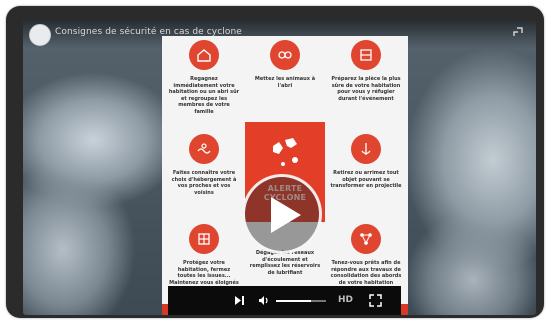 The height and width of the screenshot is (324, 551). What do you see at coordinates (345, 300) in the screenshot?
I see `quality-badge: HD` at bounding box center [345, 300].